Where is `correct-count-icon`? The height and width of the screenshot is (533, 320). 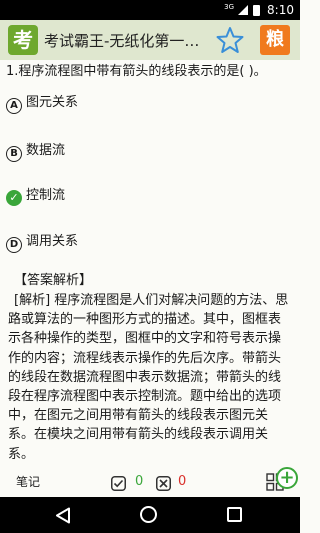
correct-count-icon is located at coordinates (118, 483).